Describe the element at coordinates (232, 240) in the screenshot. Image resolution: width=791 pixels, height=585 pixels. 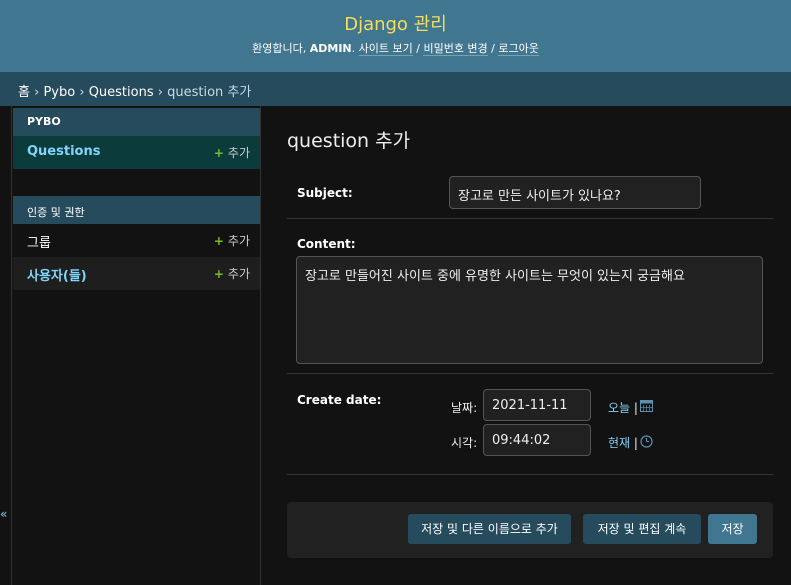
I see `add-groups-link: + 추가` at that location.